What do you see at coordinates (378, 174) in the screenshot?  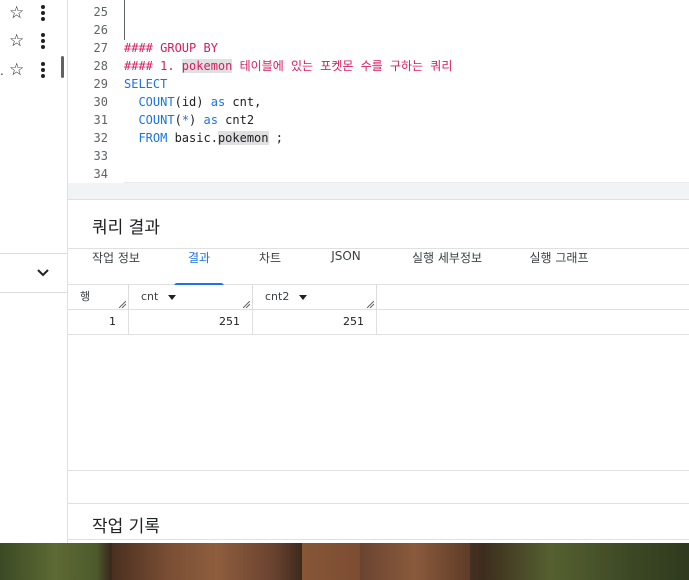 I see `code-line: 34` at bounding box center [378, 174].